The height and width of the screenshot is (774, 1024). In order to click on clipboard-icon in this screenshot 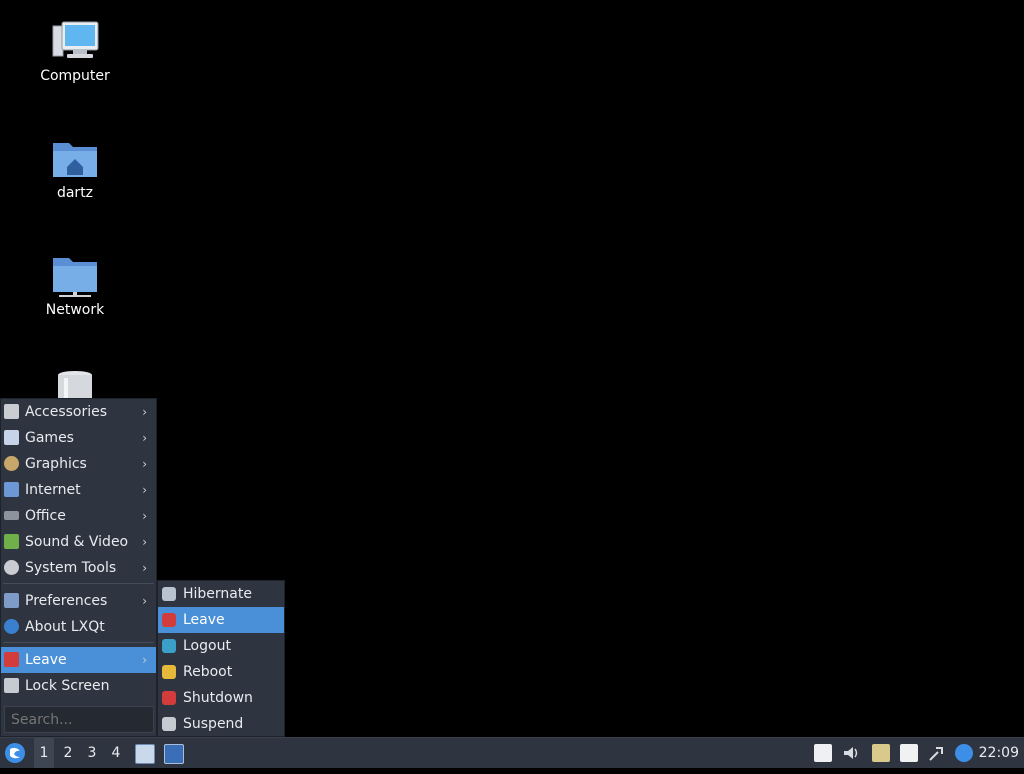, I will do `click(909, 753)`.